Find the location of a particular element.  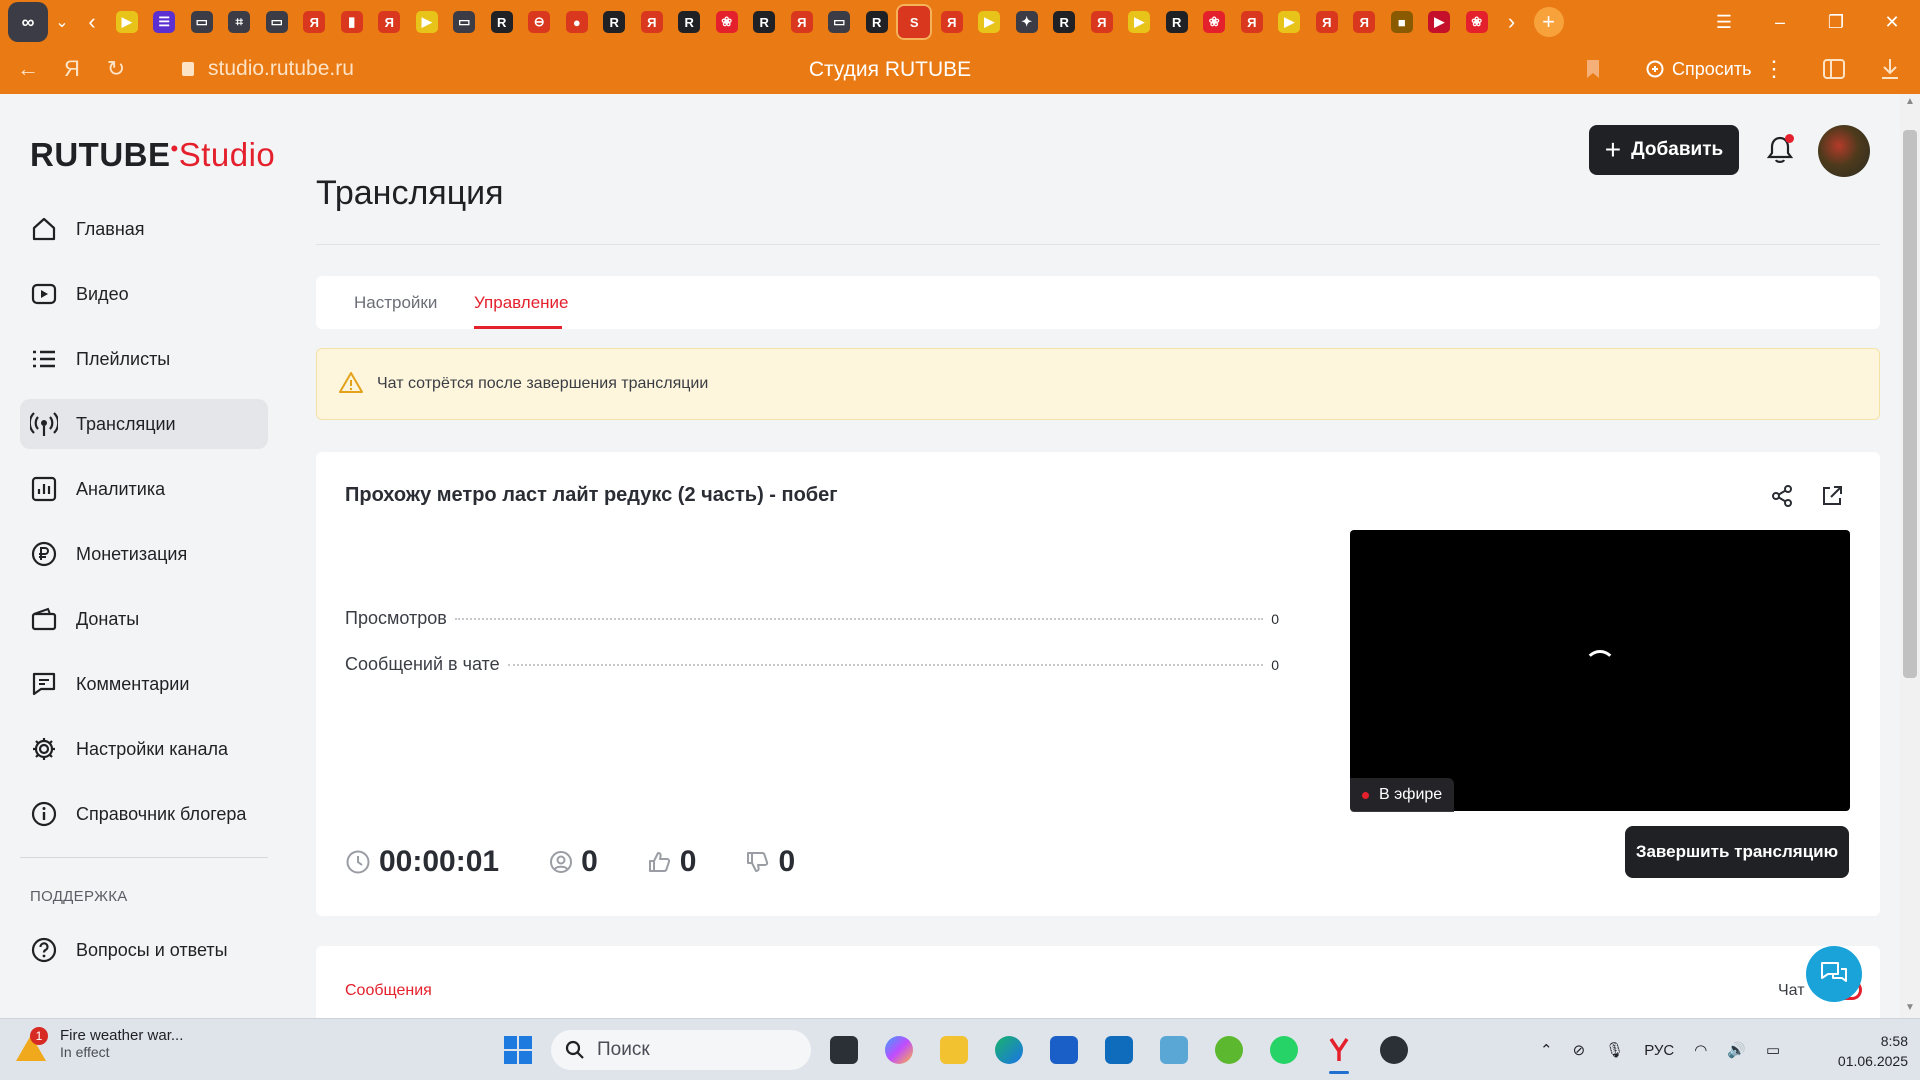

tab-management: Управление is located at coordinates (521, 302).